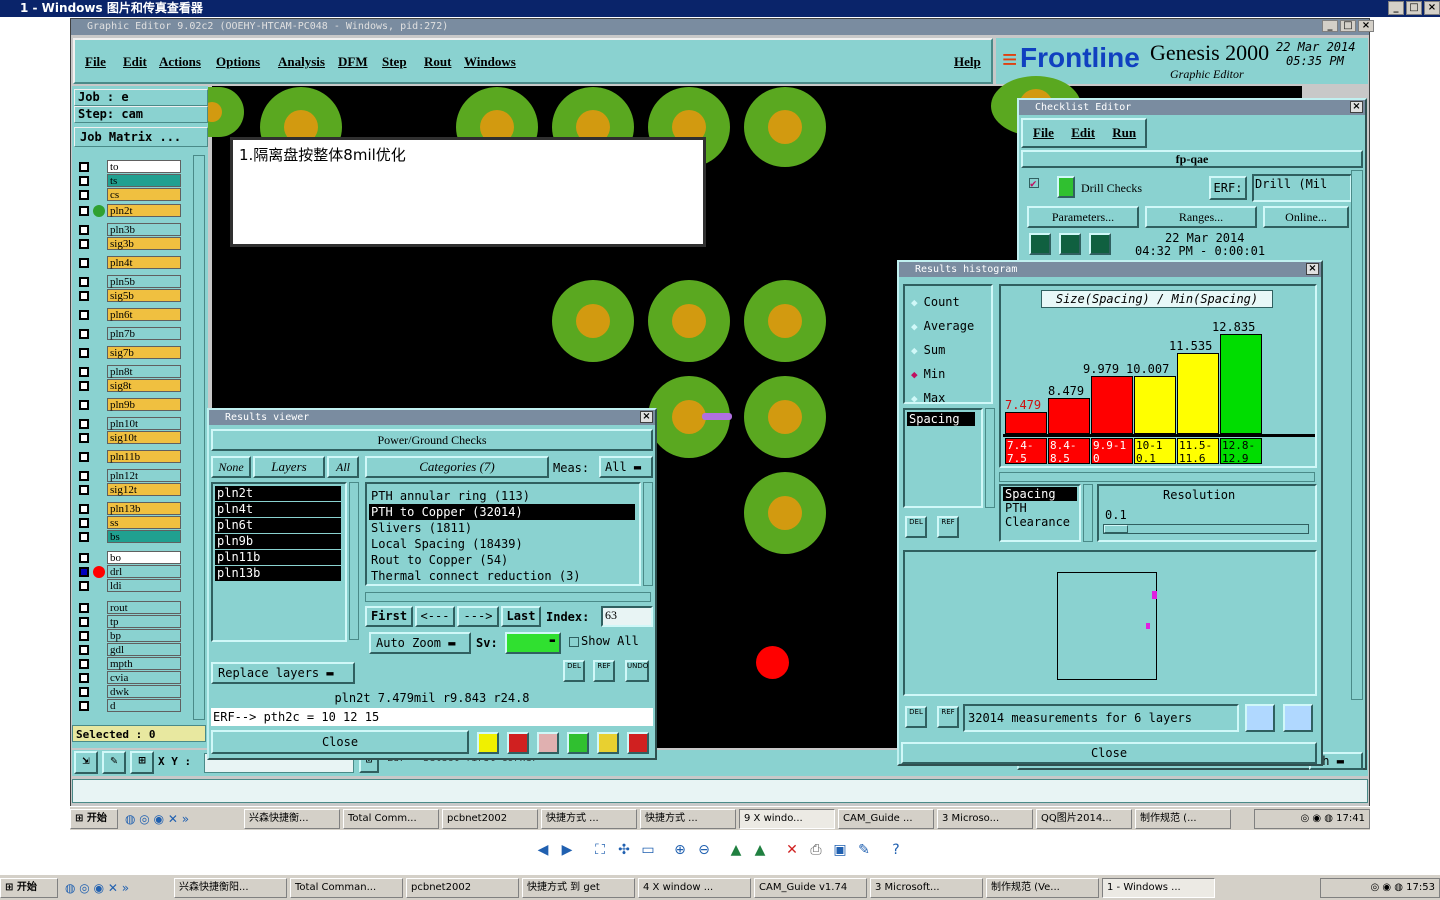  I want to click on layer-name: pln7b, so click(144, 333).